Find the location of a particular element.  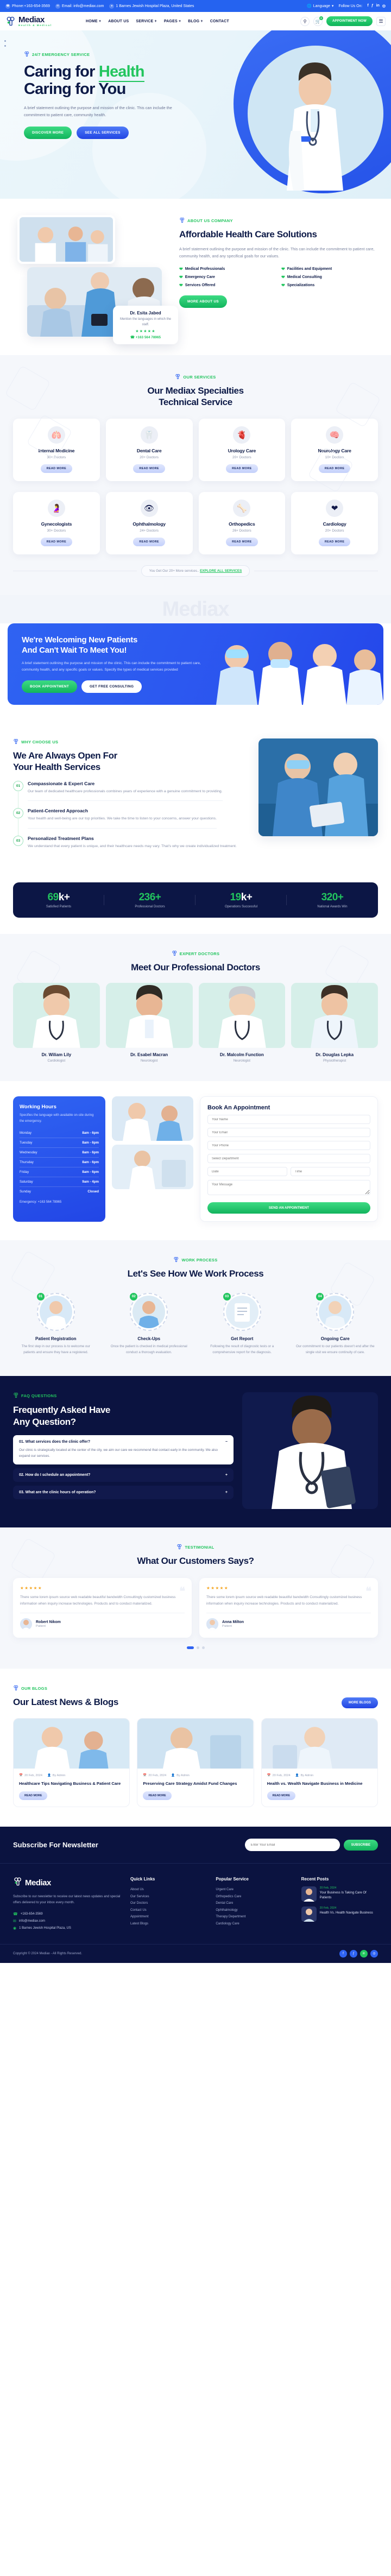

see-all-services-button: SEE ALL SERVICES is located at coordinates (103, 133).